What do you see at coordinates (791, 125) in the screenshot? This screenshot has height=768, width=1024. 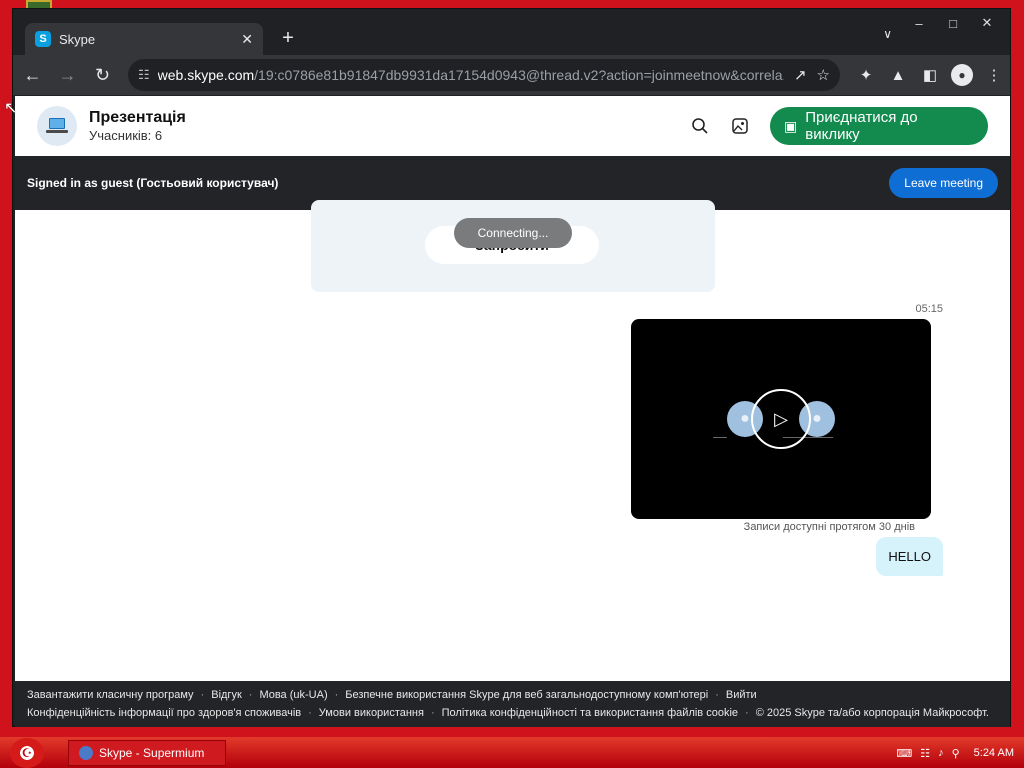 I see `video-camera-icon: ▣` at bounding box center [791, 125].